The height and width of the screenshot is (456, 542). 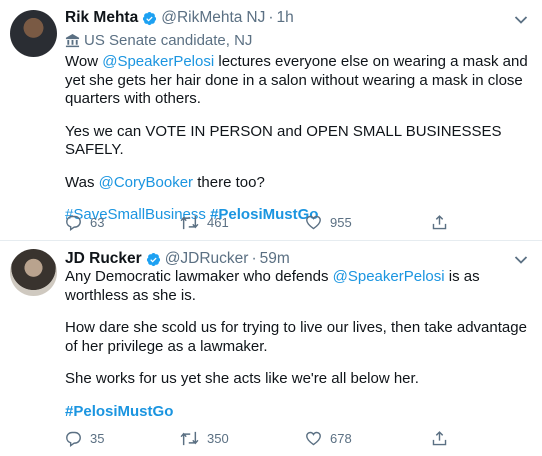 What do you see at coordinates (328, 222) in the screenshot?
I see `like-button: 955` at bounding box center [328, 222].